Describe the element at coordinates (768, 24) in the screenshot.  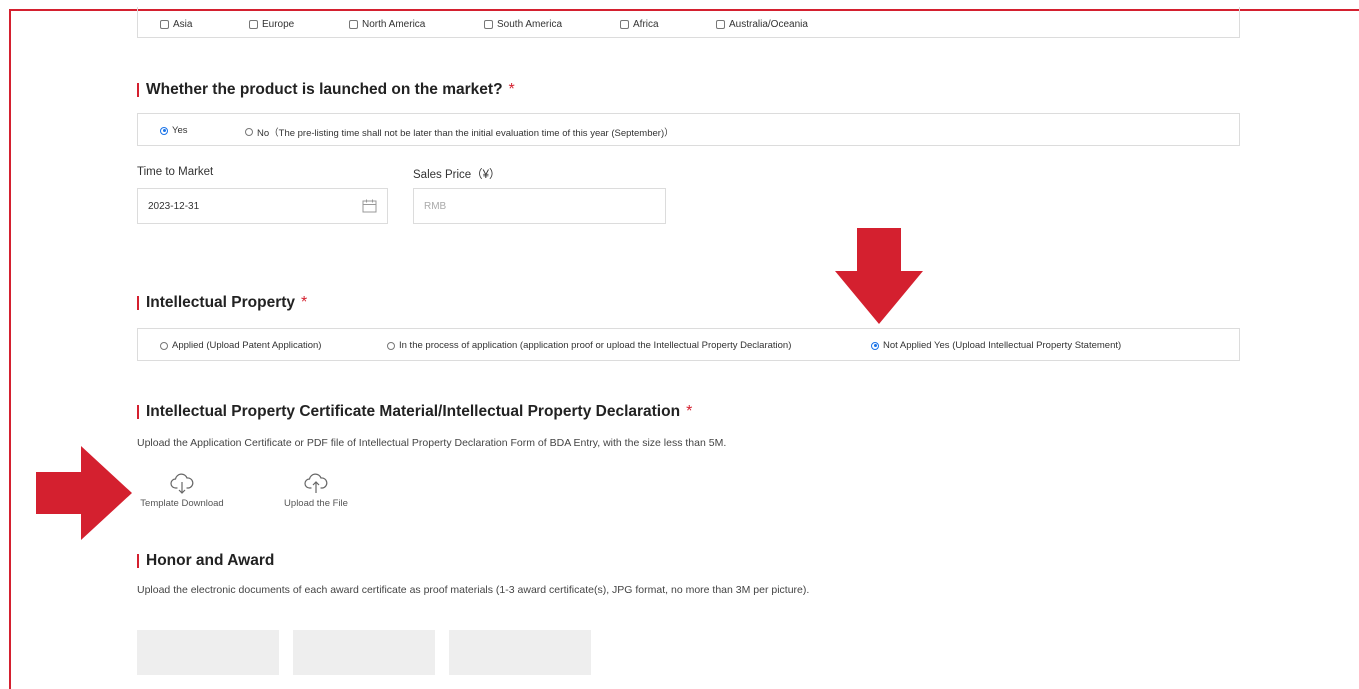
I see `checkbox-label: Australia/Oceania` at that location.